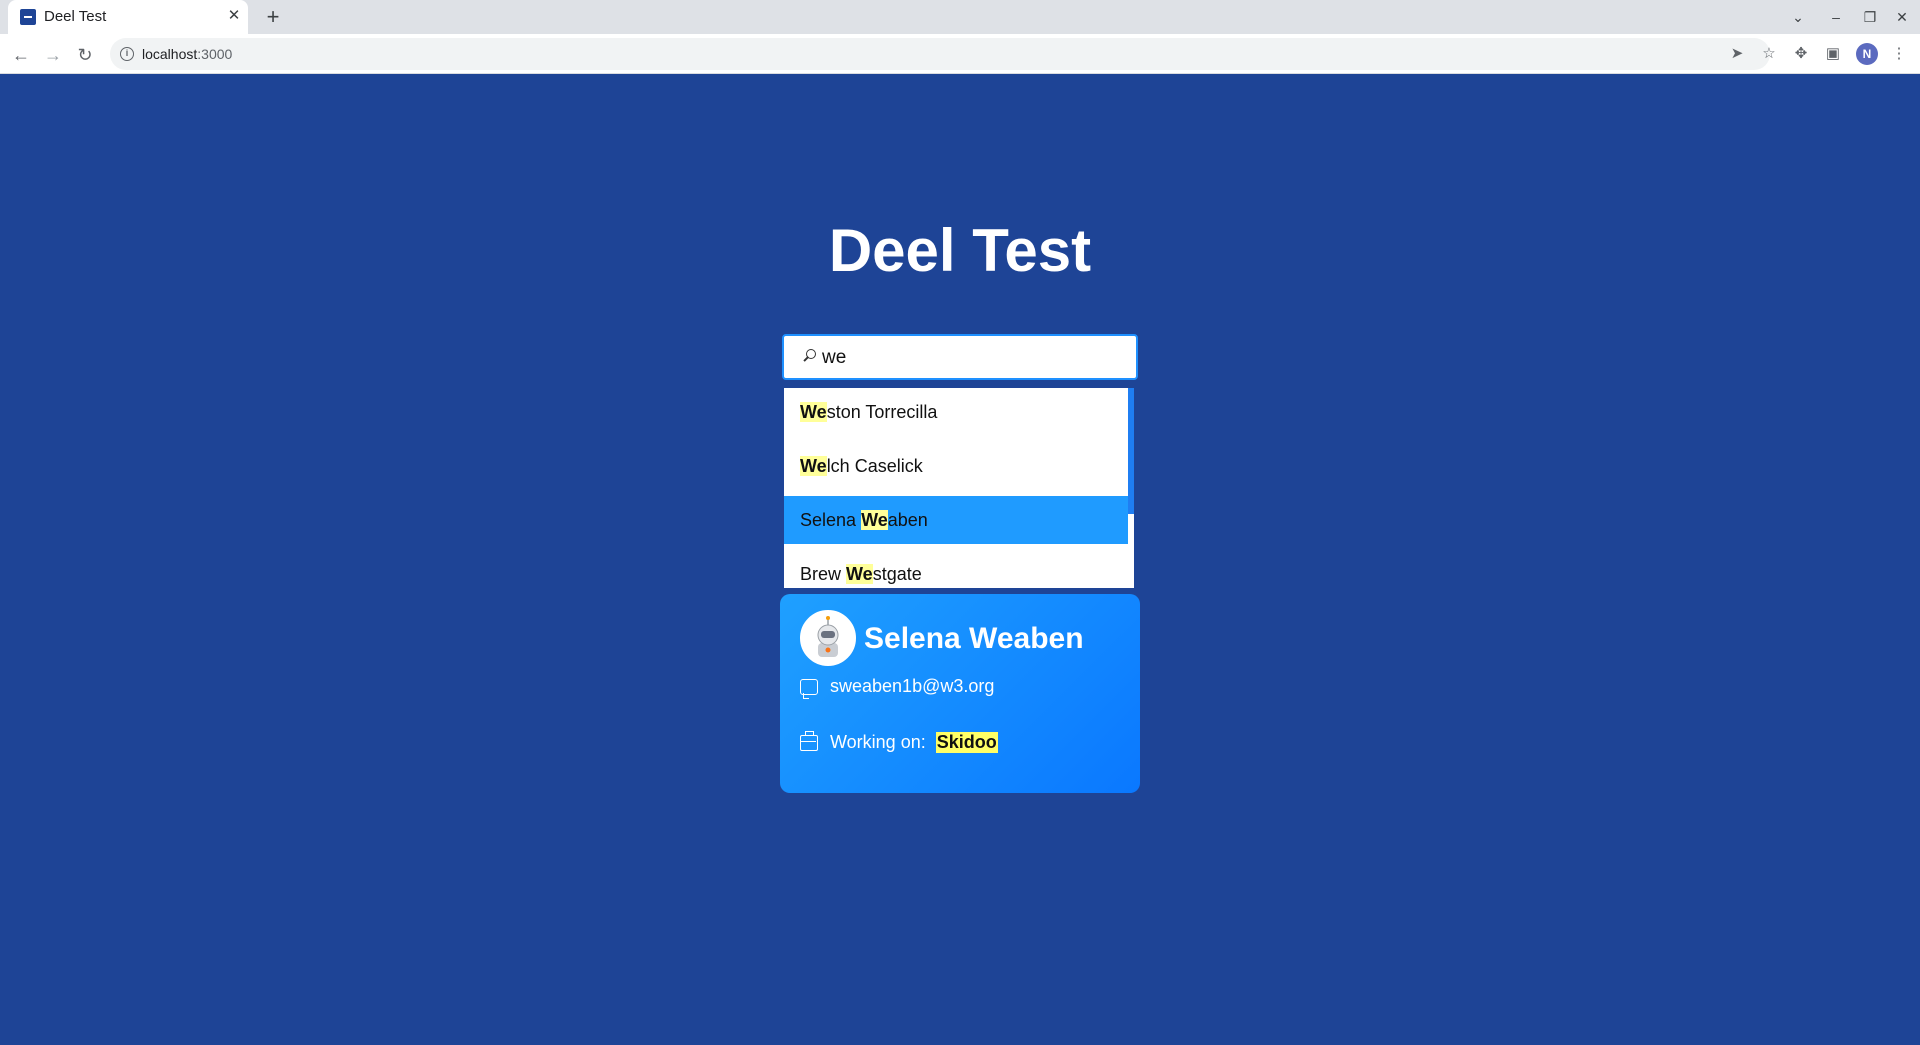 The width and height of the screenshot is (1920, 1045). What do you see at coordinates (21, 55) in the screenshot?
I see `back-icon: ←` at bounding box center [21, 55].